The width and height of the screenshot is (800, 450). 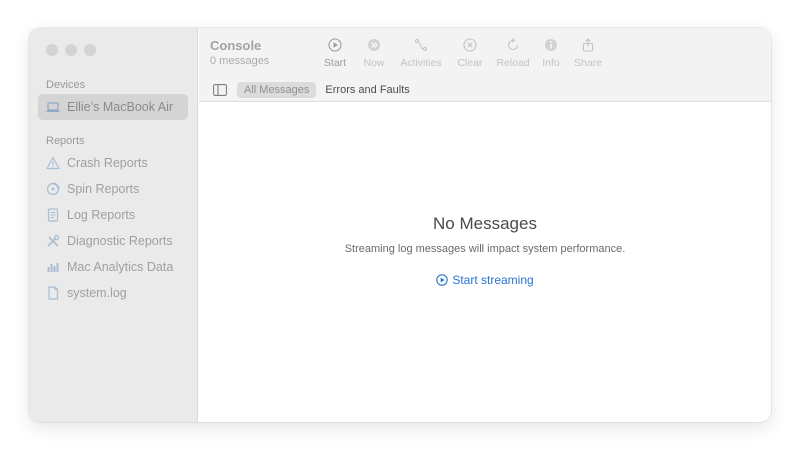 I want to click on info-label: Info, so click(x=551, y=63).